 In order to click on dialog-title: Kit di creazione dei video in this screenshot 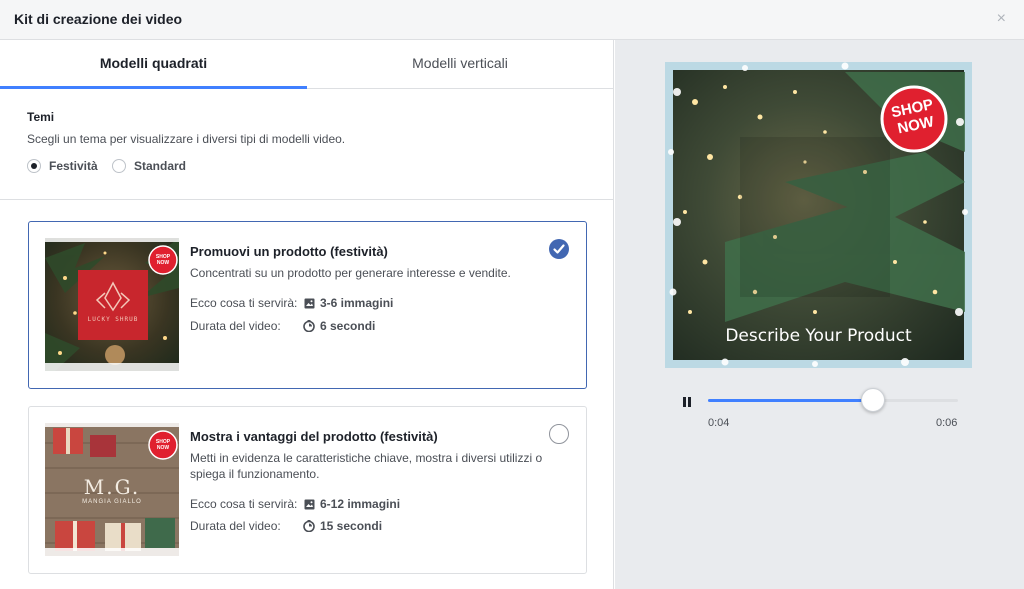, I will do `click(98, 19)`.